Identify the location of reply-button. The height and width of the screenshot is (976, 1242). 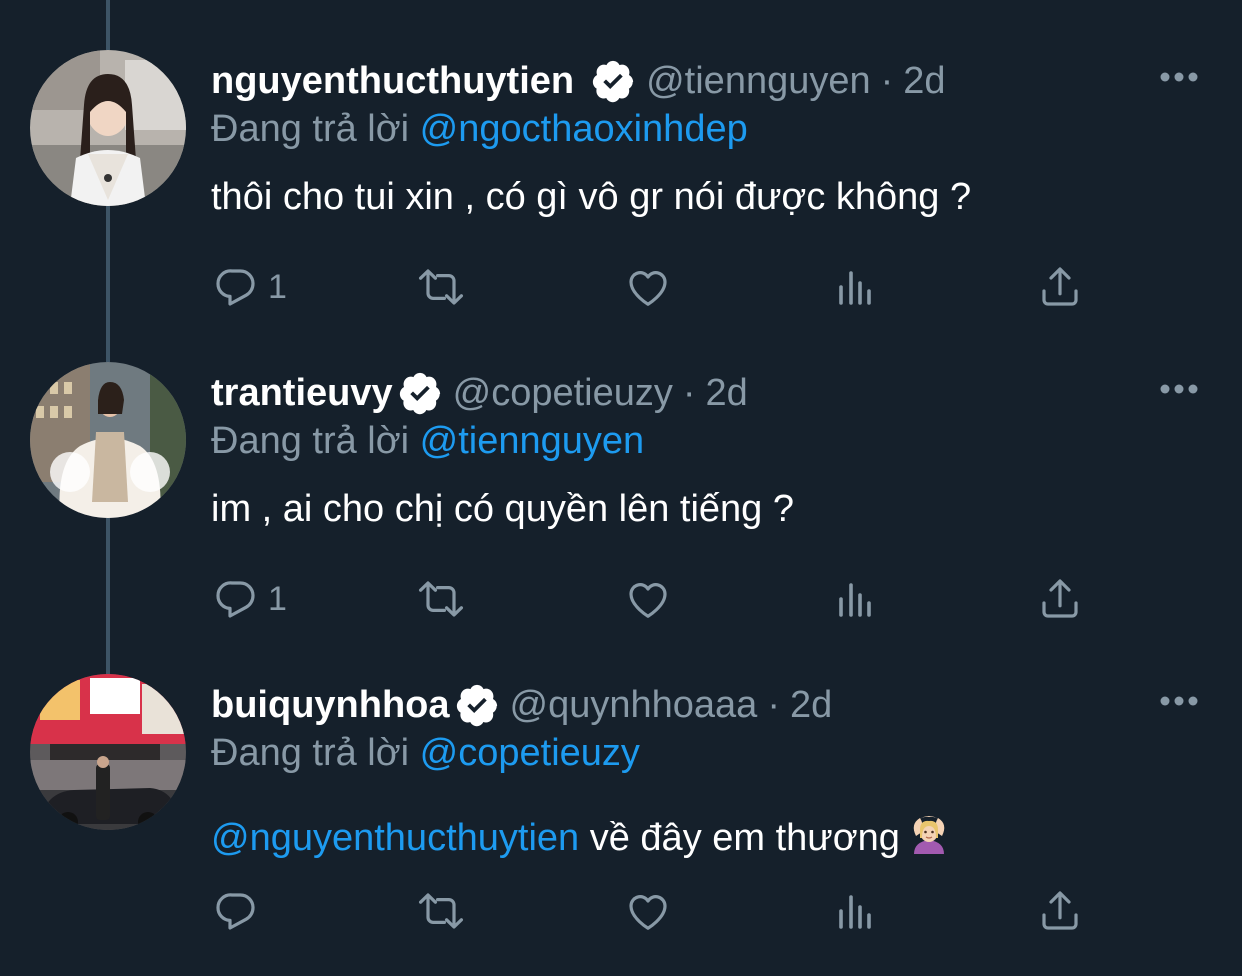
(240, 911).